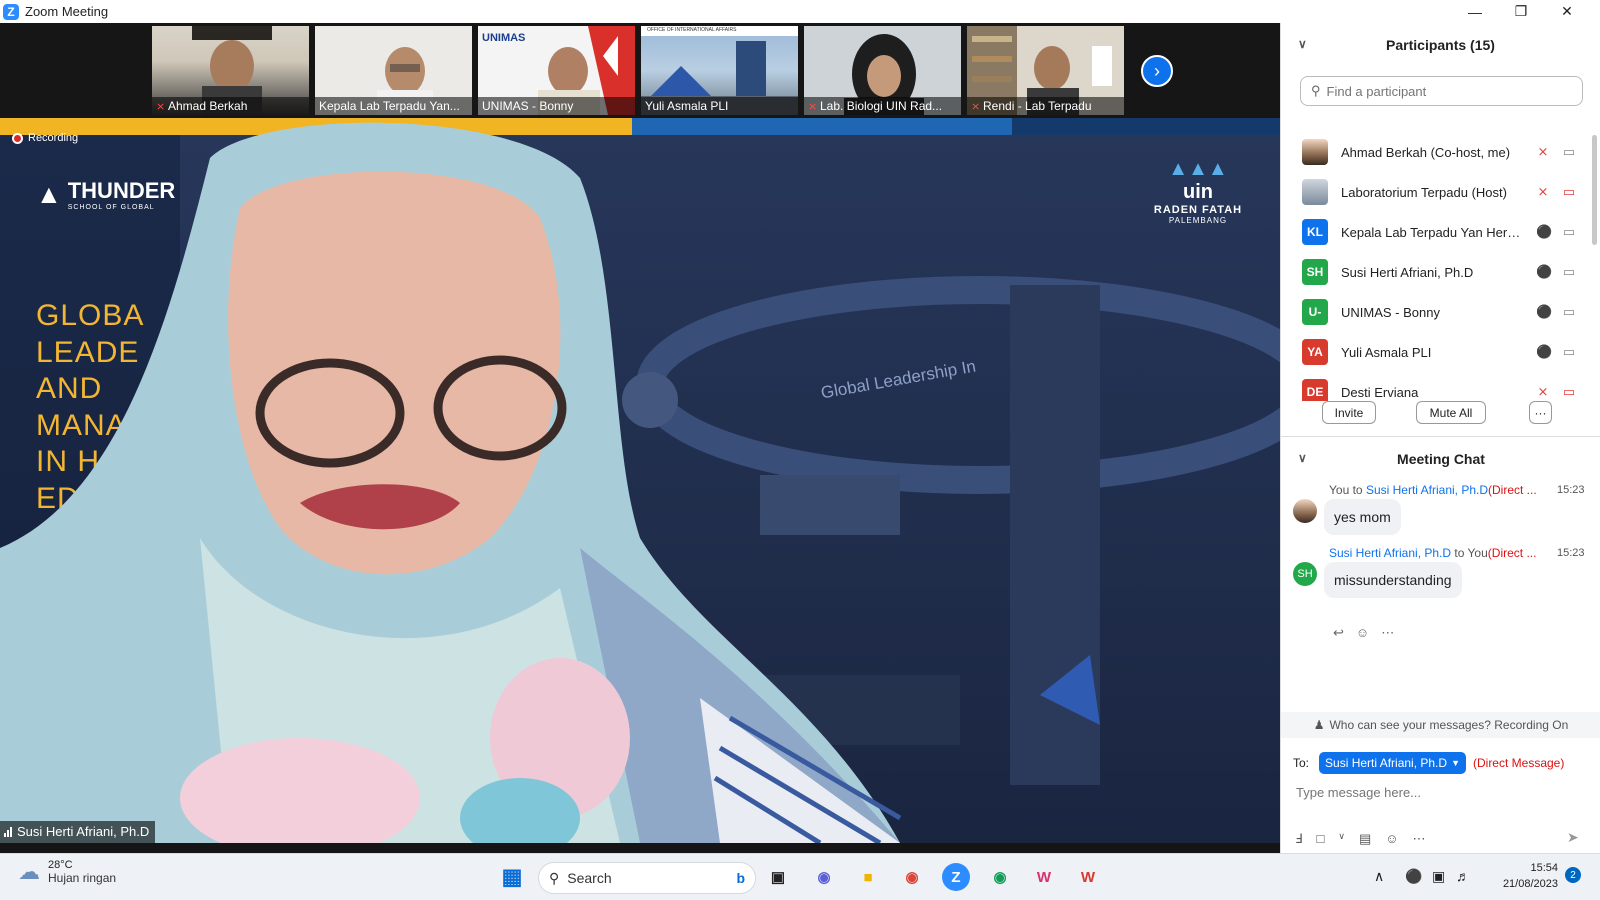 This screenshot has height=900, width=1600. I want to click on send-icon: ➤, so click(1573, 837).